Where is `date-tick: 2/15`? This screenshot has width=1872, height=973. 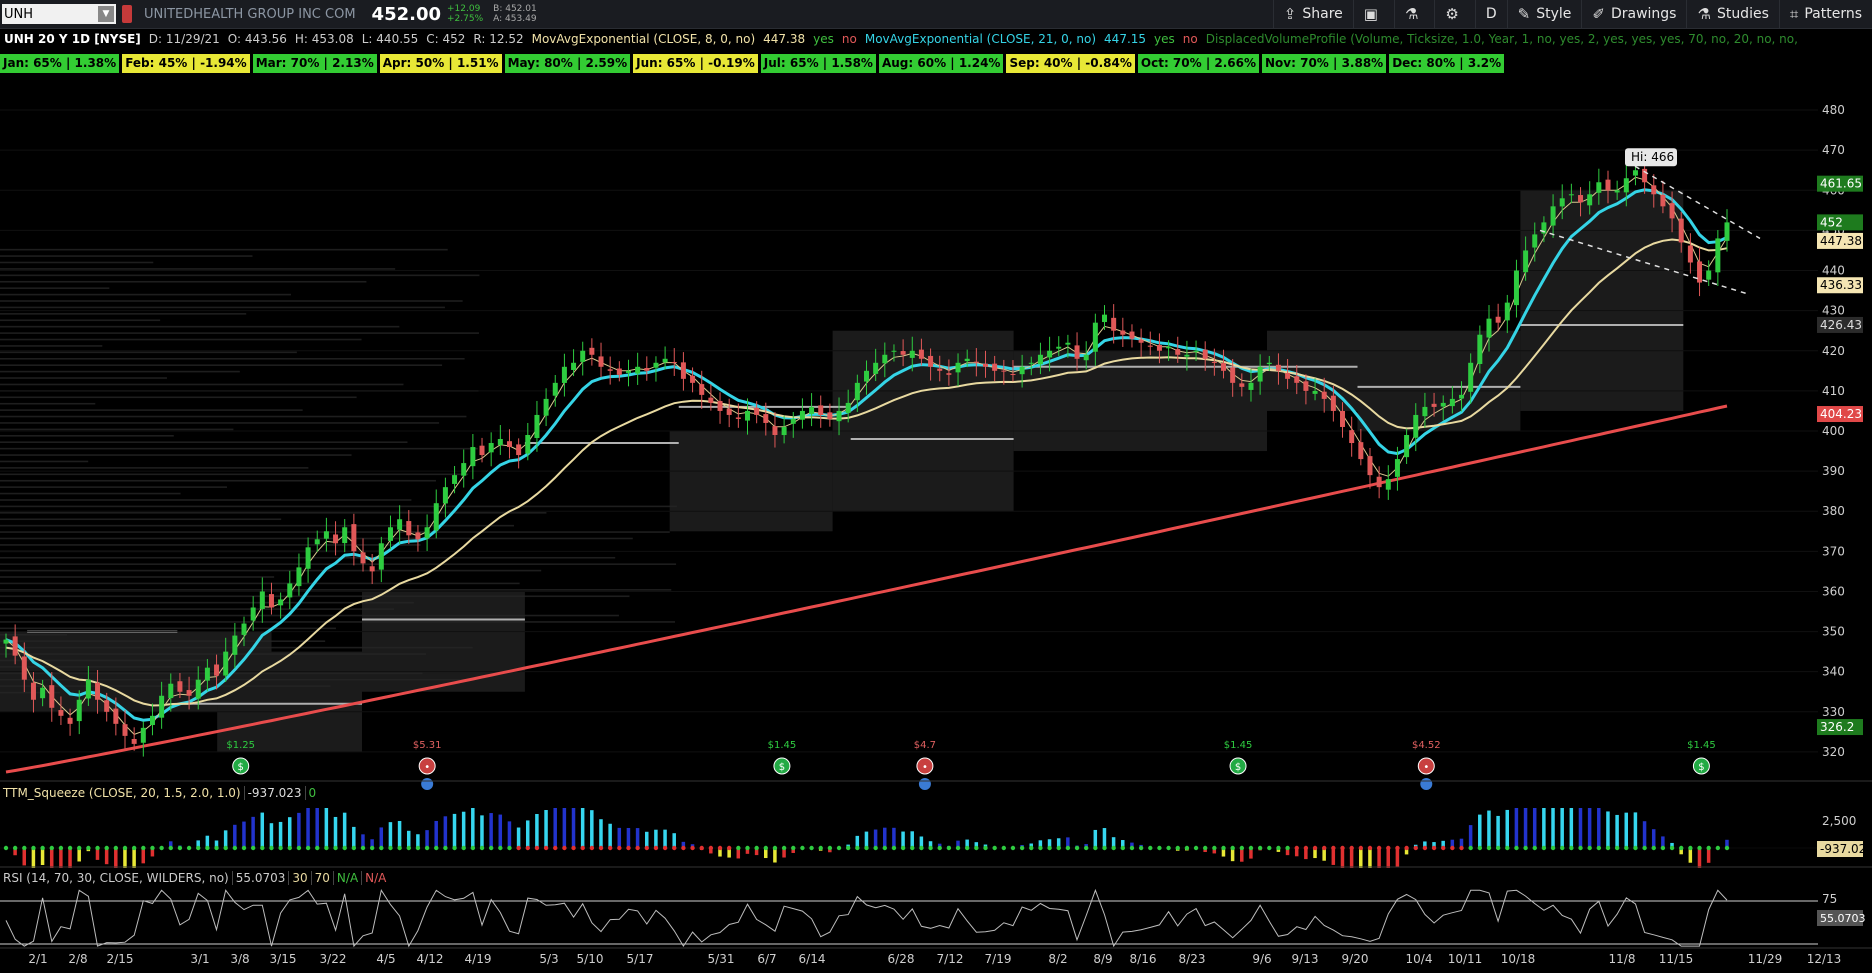 date-tick: 2/15 is located at coordinates (120, 959).